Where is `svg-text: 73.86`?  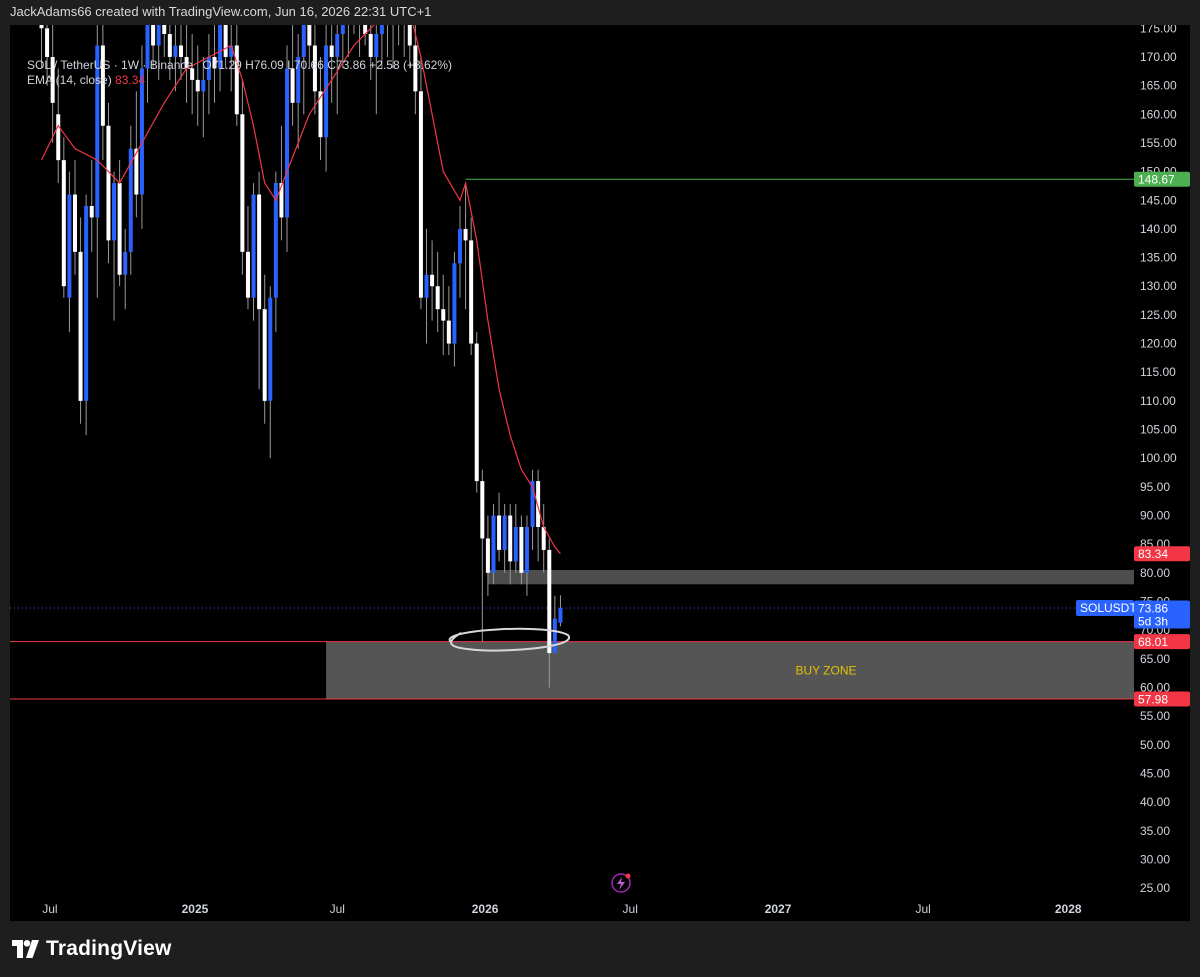 svg-text: 73.86 is located at coordinates (1153, 609).